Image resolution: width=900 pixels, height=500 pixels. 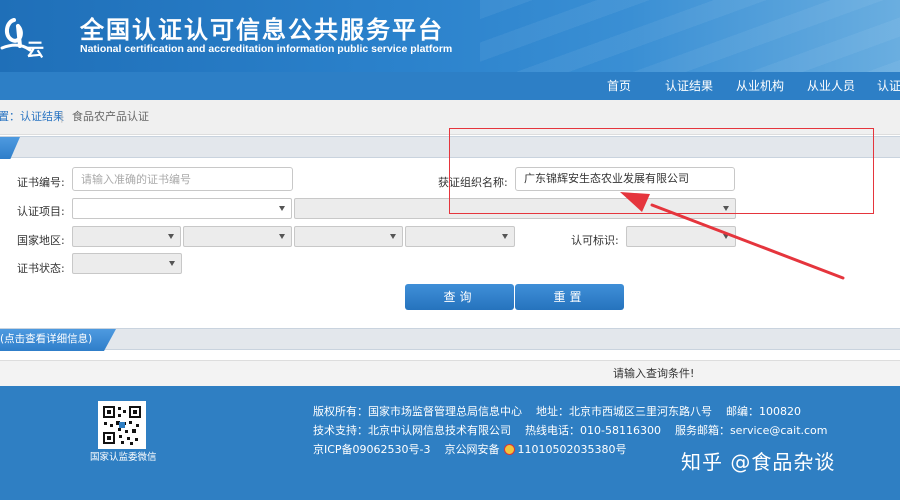 I want to click on breadcrumb-parent: 置：认证结果, so click(x=32, y=117).